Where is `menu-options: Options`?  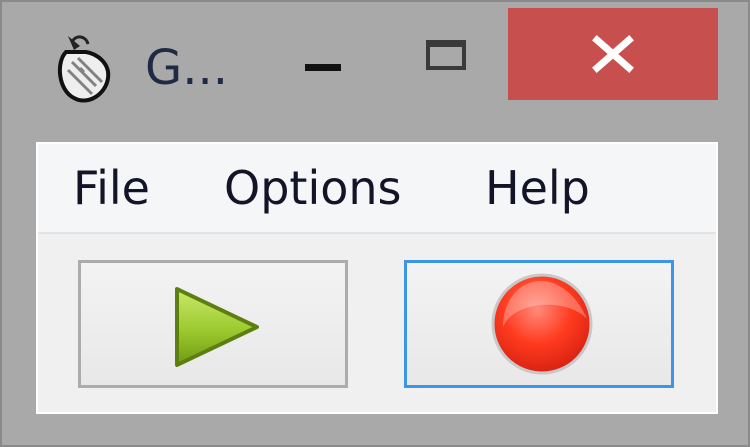
menu-options: Options is located at coordinates (313, 188).